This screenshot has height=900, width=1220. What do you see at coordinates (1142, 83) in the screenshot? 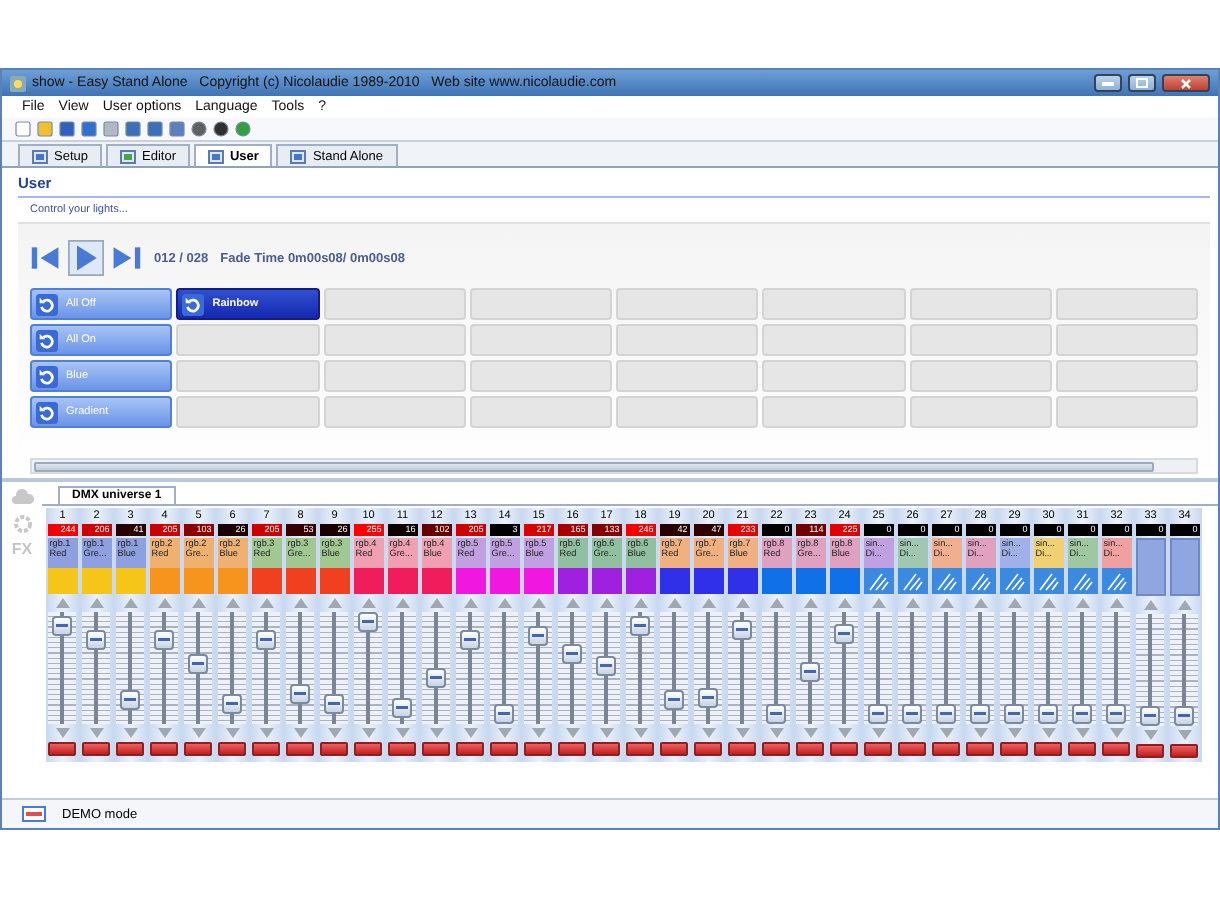
I see `maximize-button` at bounding box center [1142, 83].